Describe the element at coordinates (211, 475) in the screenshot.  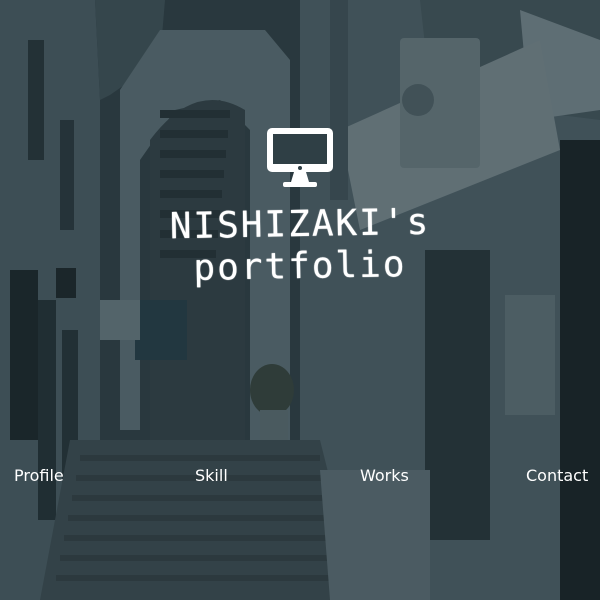
I see `nav-skill-link: Skill` at that location.